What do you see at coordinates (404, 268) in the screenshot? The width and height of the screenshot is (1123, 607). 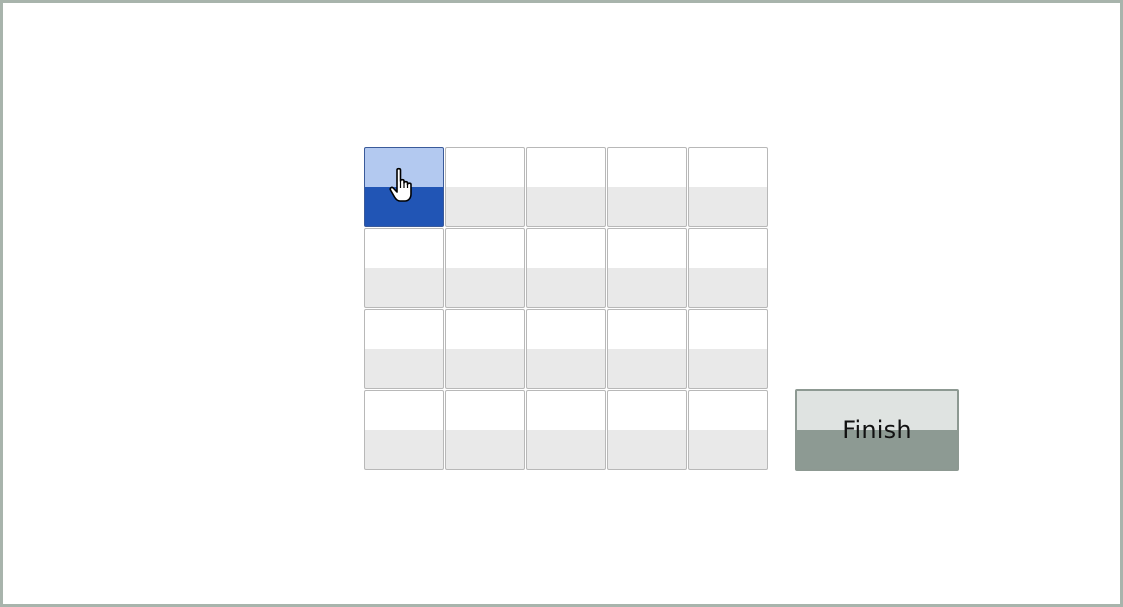 I see `grid-cell-r2-c1` at bounding box center [404, 268].